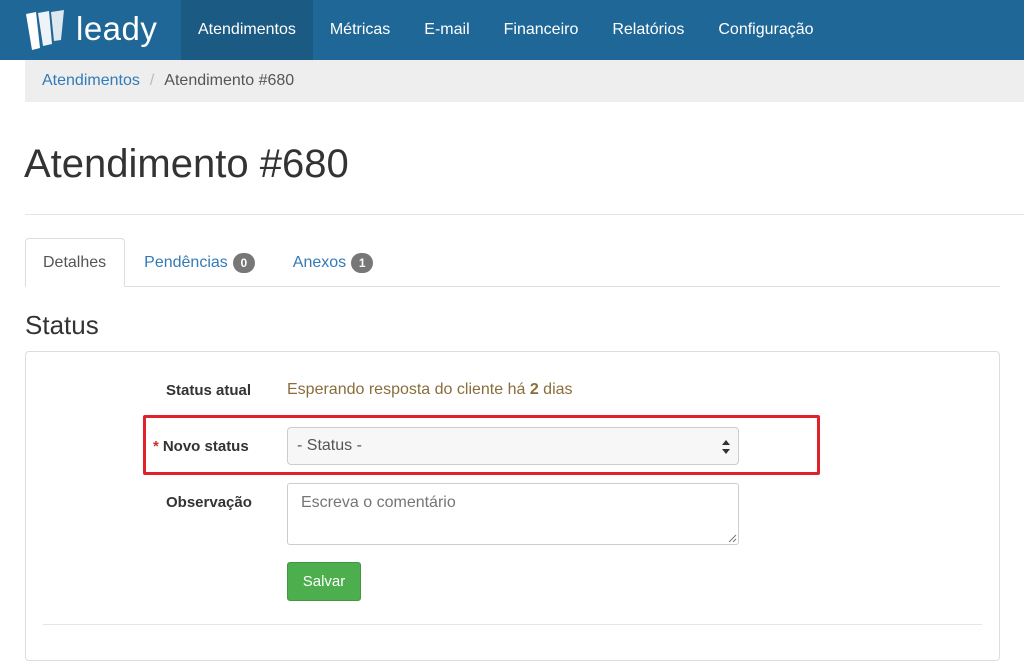 The width and height of the screenshot is (1024, 661). I want to click on current-status-prefix: Esperando resposta do cliente há, so click(408, 389).